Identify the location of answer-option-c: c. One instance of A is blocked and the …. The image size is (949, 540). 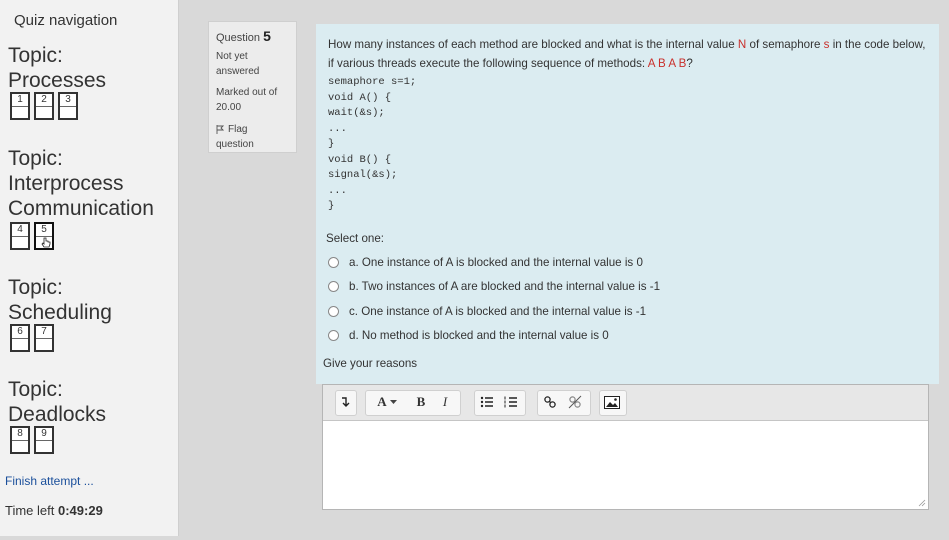
(487, 311).